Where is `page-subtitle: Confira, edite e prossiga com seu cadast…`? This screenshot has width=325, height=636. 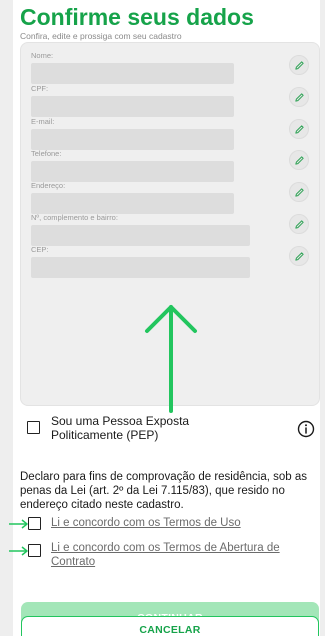 page-subtitle: Confira, edite e prossiga com seu cadast… is located at coordinates (101, 36).